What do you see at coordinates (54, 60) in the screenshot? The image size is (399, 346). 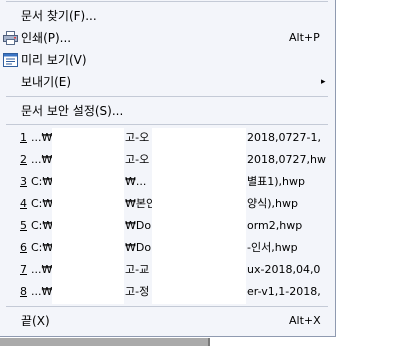 I see `menu-item-label: 미리 보기(V)` at bounding box center [54, 60].